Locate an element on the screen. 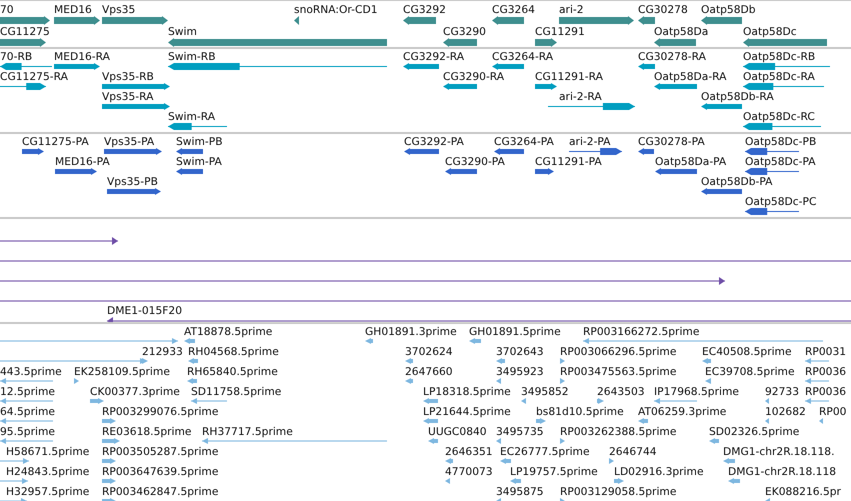 The image size is (851, 501). feature-label: 64.5prime is located at coordinates (27, 411).